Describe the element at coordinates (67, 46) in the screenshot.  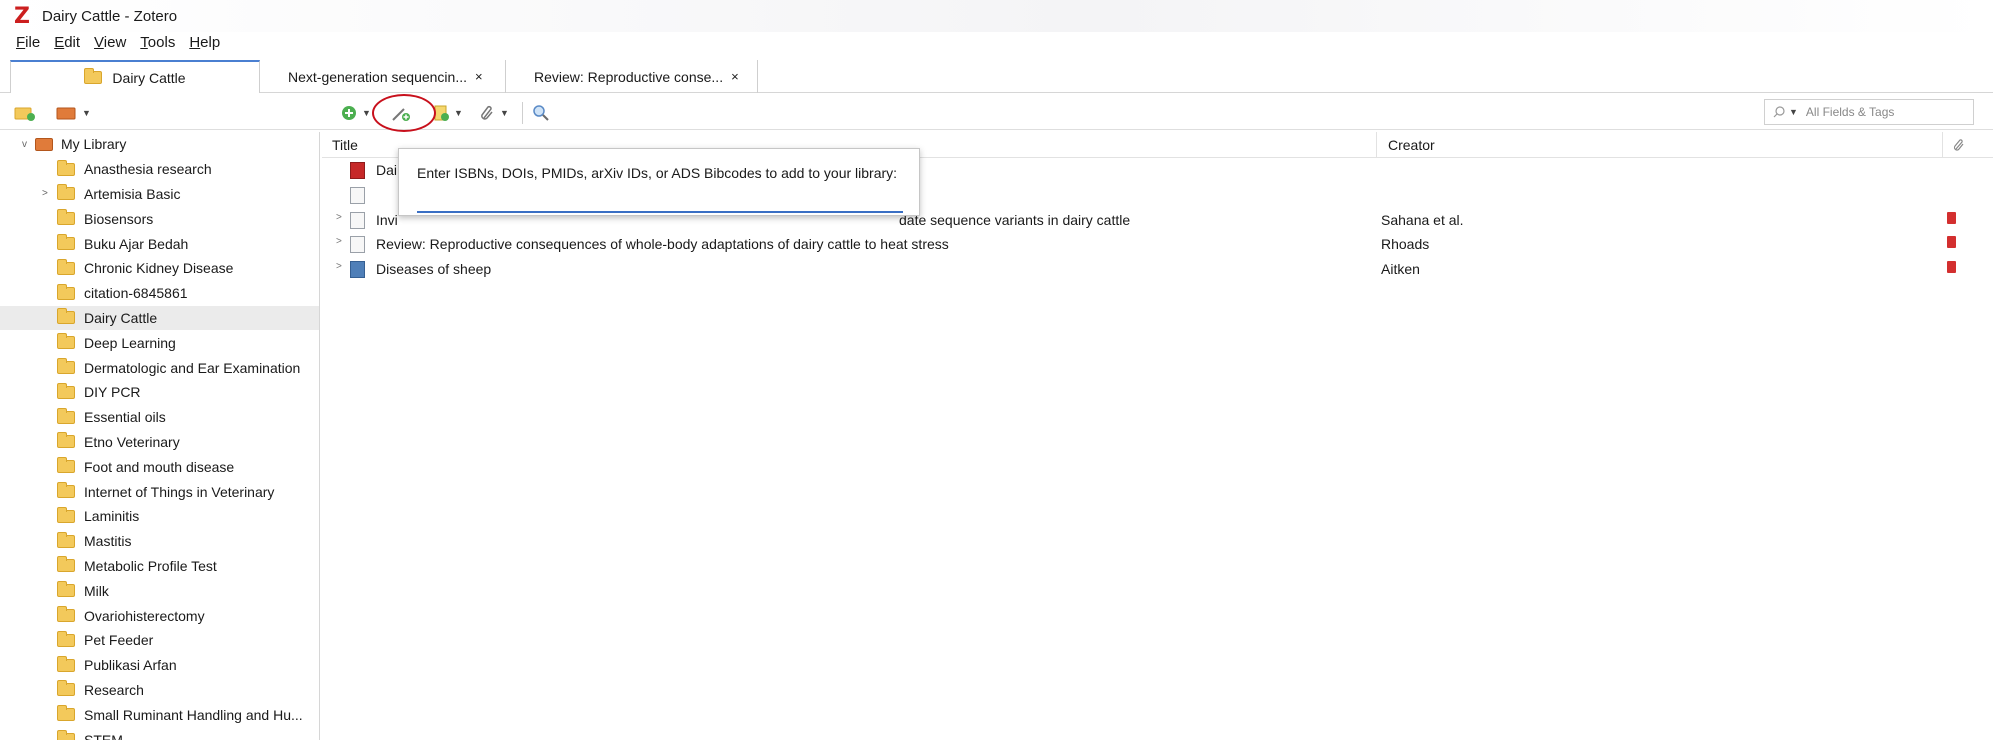
I see `menu-edit: Edit` at that location.